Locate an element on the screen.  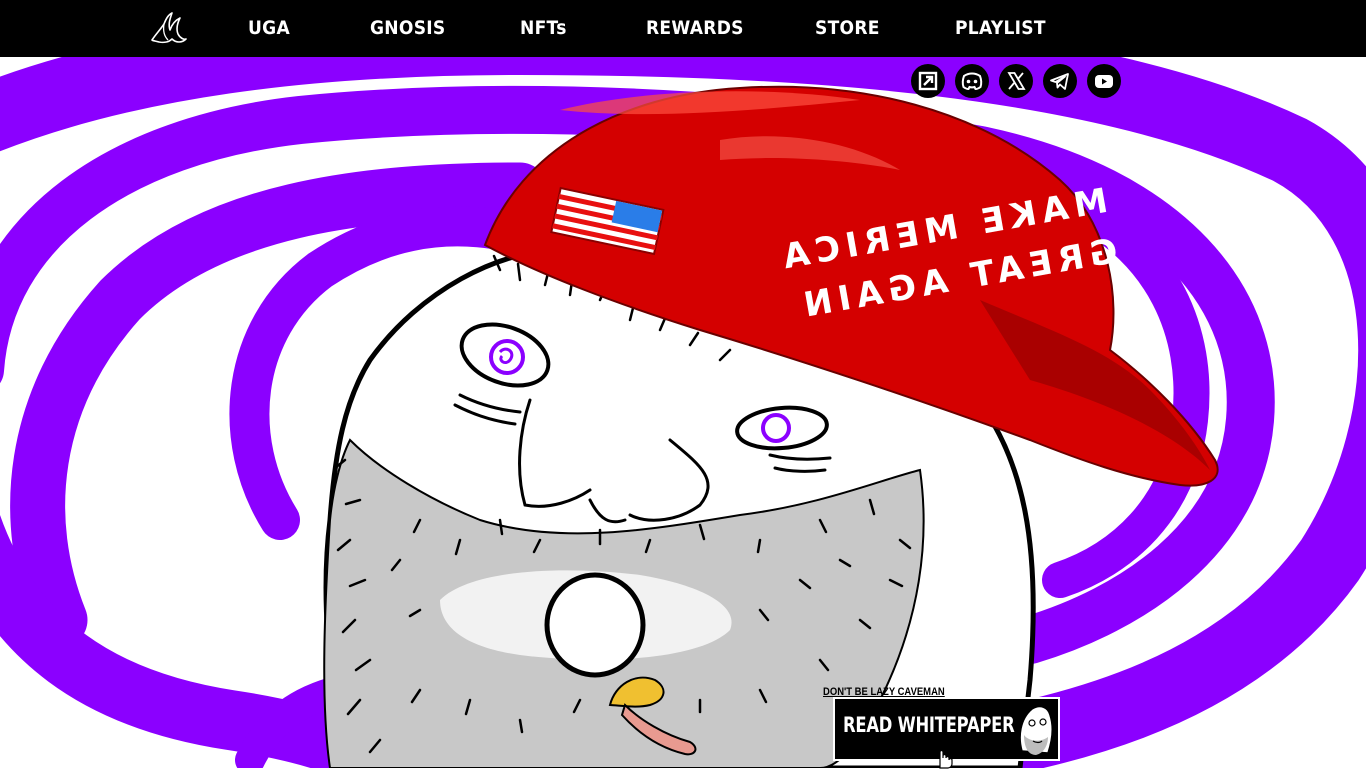
top-navigation-bar: UGA GNOSIS NFTs REWARDS STORE PLAYLIST is located at coordinates (683, 28).